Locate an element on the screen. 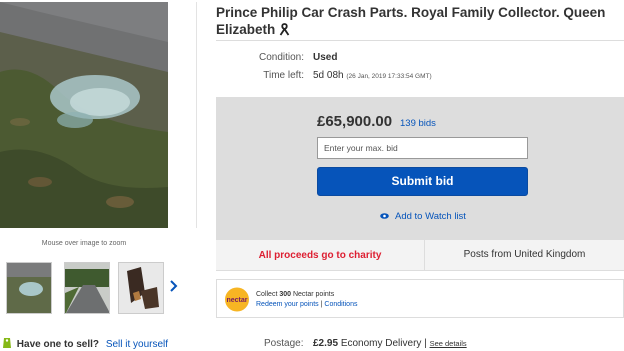 The height and width of the screenshot is (351, 624). zoom-hint: Mouse over image to zoom is located at coordinates (84, 243).